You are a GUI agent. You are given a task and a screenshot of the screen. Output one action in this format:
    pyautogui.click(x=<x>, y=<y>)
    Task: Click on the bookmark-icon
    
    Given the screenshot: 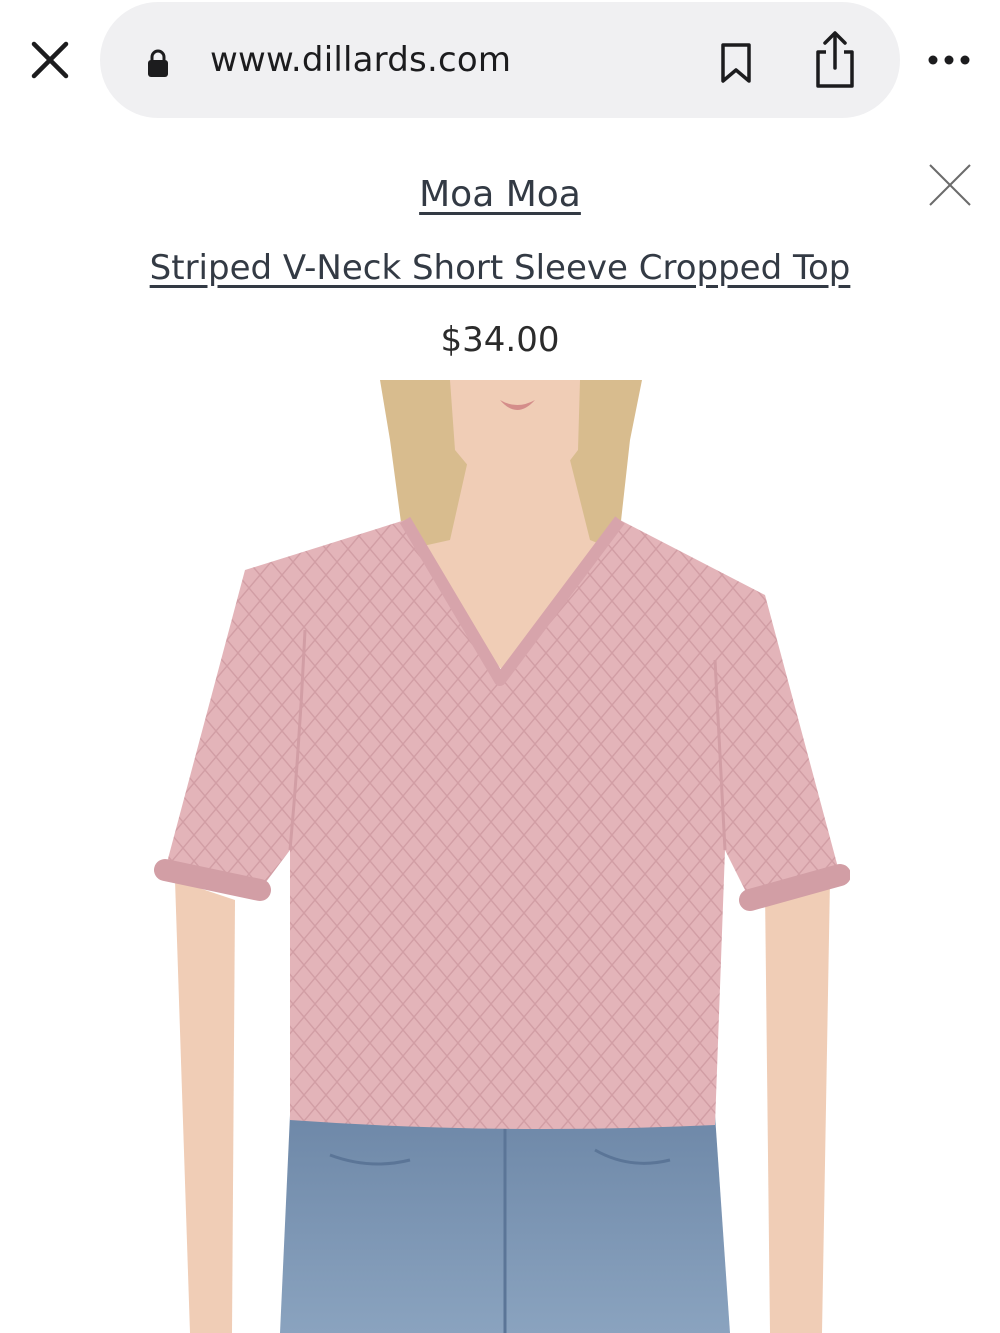 What is the action you would take?
    pyautogui.click(x=736, y=63)
    